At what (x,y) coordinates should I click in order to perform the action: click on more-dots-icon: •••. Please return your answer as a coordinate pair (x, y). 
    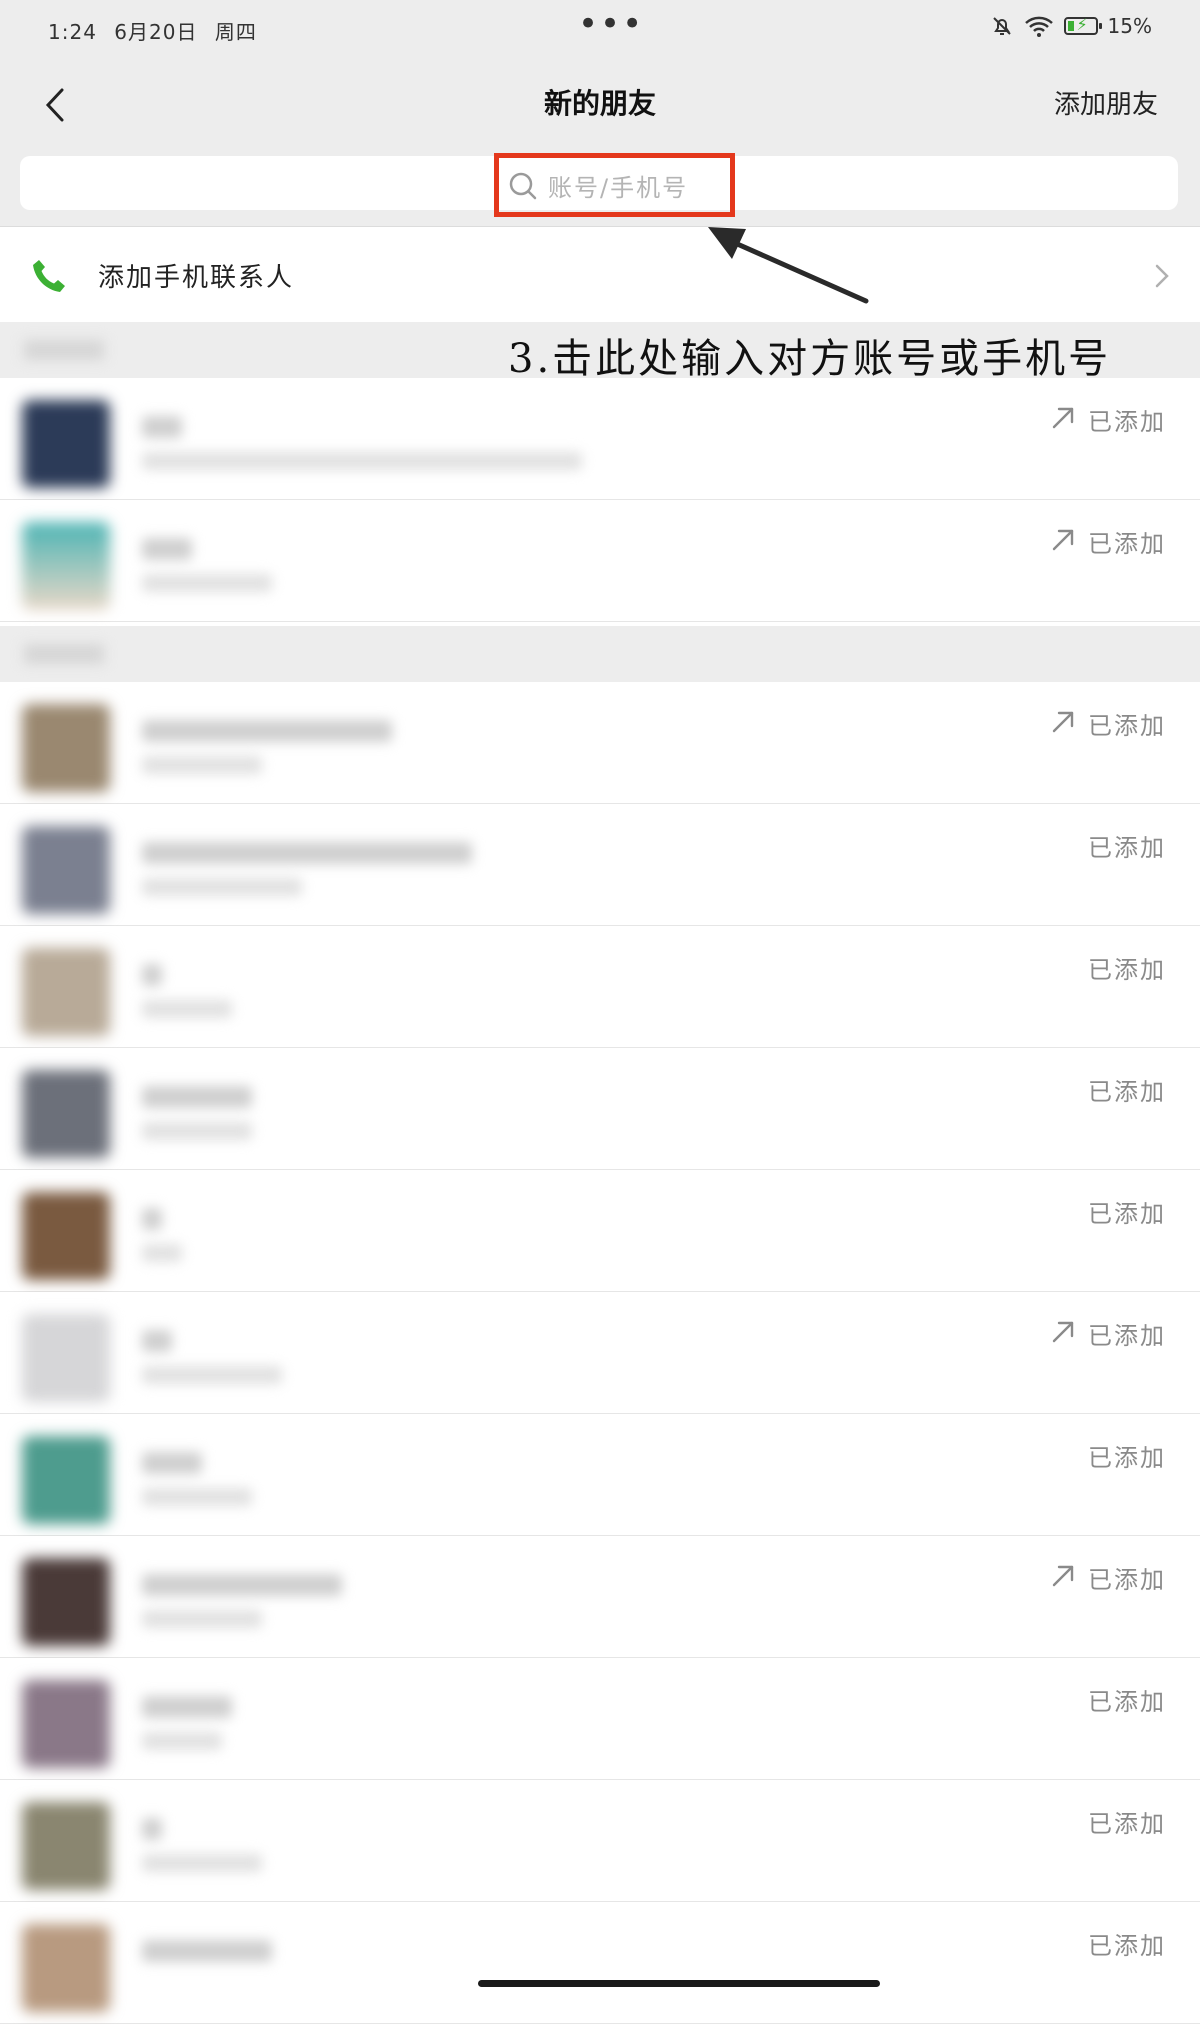
    Looking at the image, I should click on (611, 24).